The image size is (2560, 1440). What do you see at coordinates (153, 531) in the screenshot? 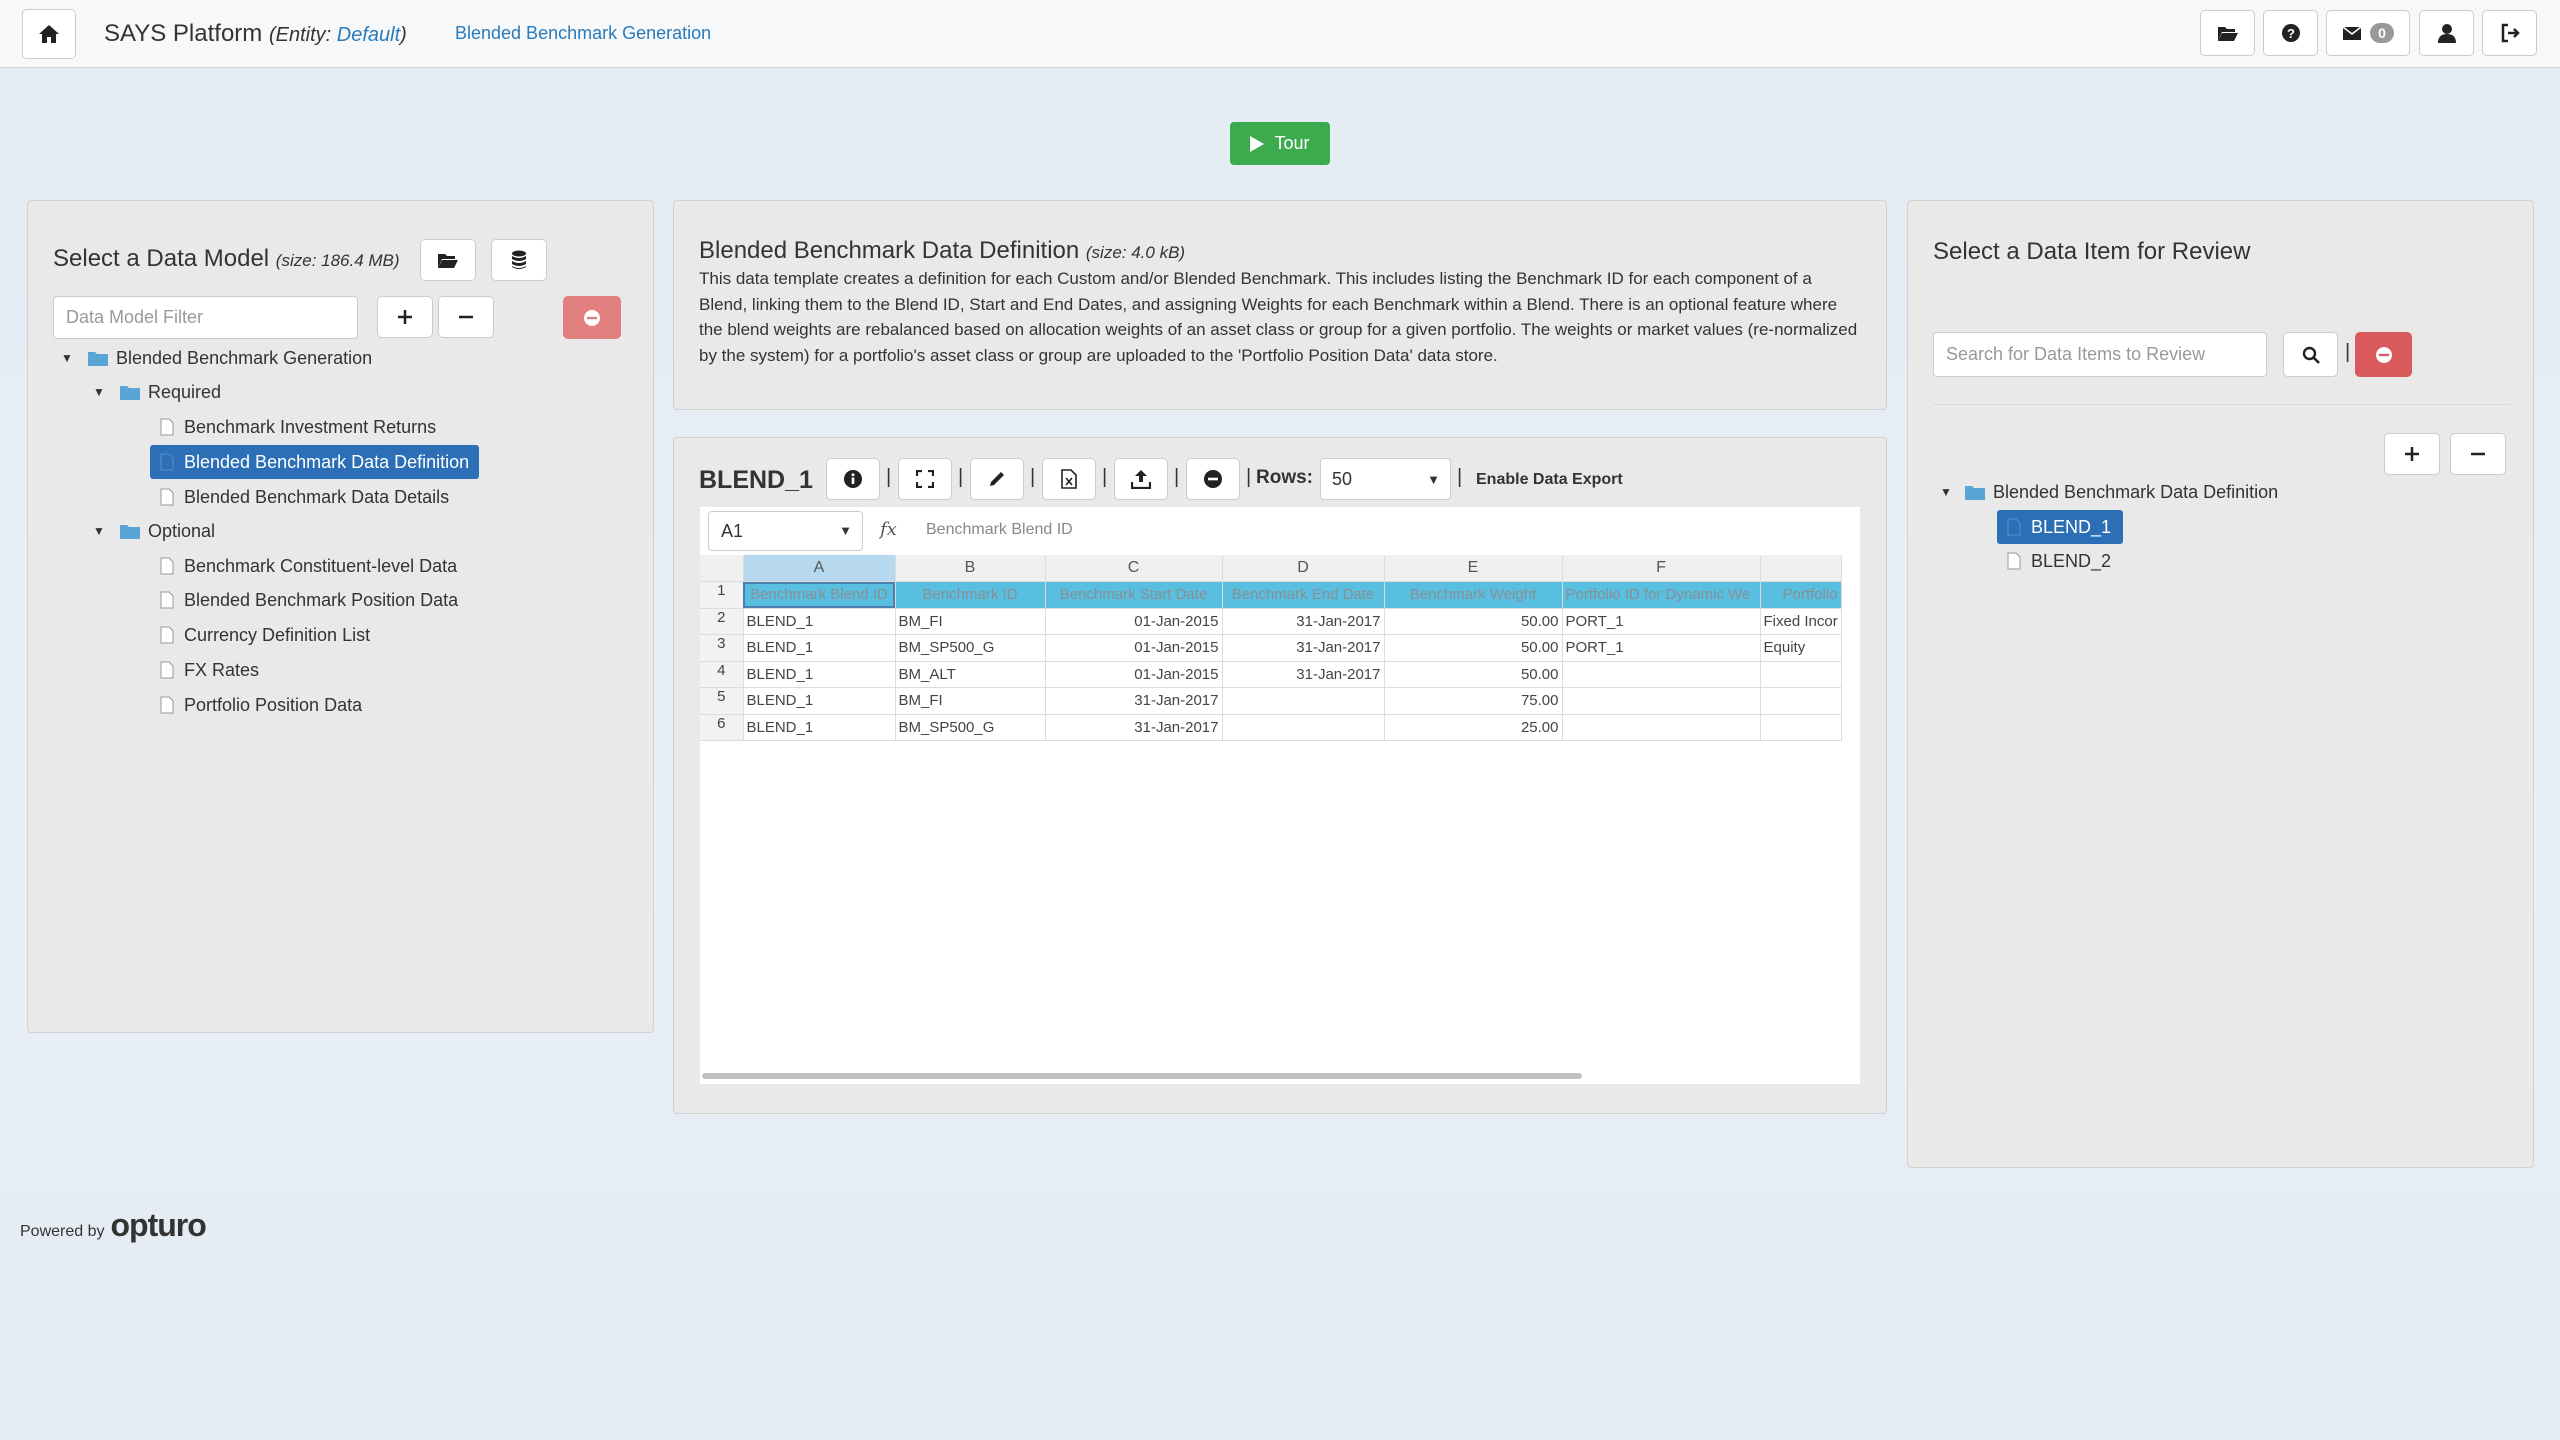
I see `tree-node-optional: ▼ Optional` at bounding box center [153, 531].